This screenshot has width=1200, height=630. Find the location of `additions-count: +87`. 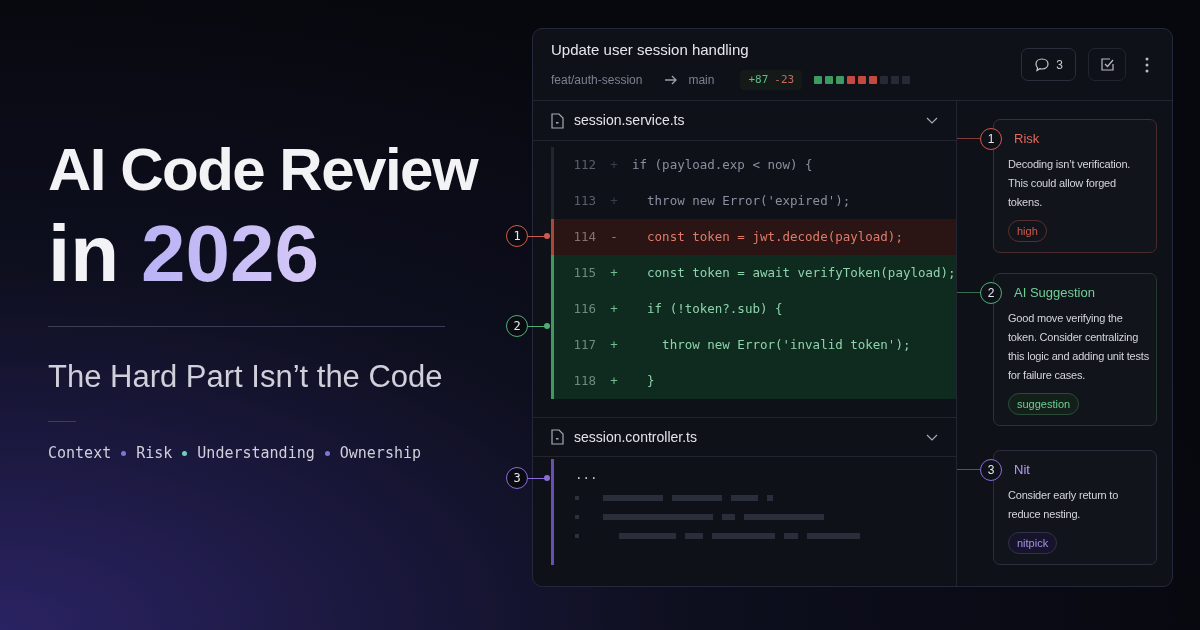

additions-count: +87 is located at coordinates (758, 79).